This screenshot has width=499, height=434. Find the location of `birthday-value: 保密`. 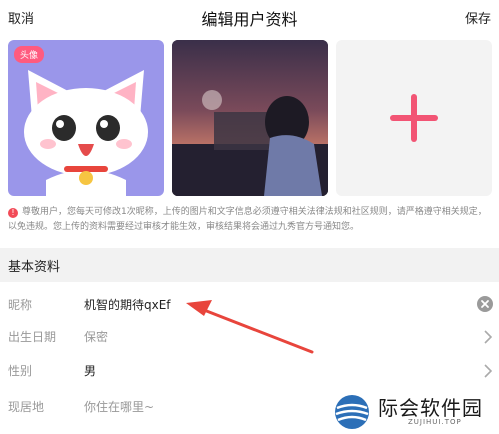

birthday-value: 保密 is located at coordinates (96, 337).